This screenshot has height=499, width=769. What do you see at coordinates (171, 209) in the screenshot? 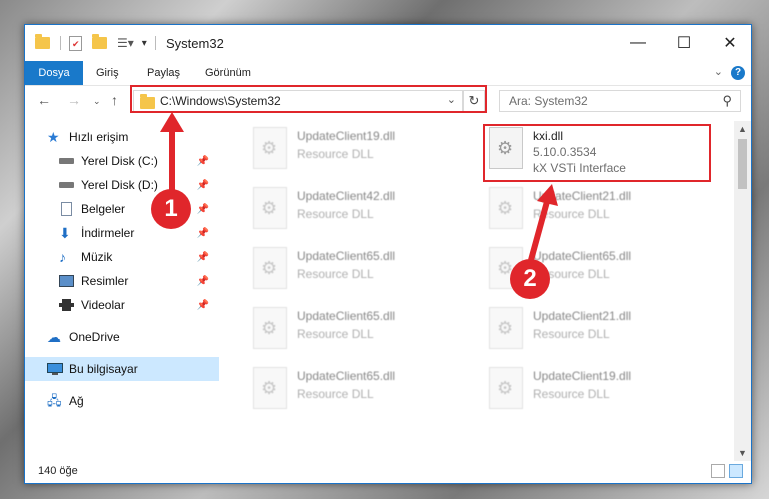
I see `step-1-badge: 1` at bounding box center [171, 209].